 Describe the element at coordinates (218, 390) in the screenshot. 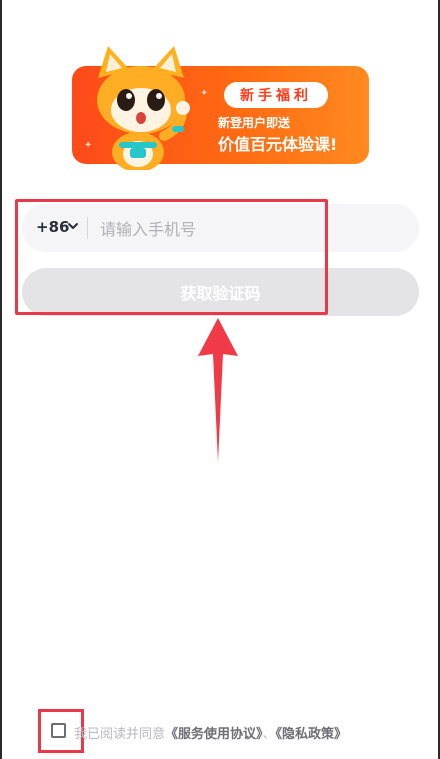

I see `arrow-up-icon` at that location.